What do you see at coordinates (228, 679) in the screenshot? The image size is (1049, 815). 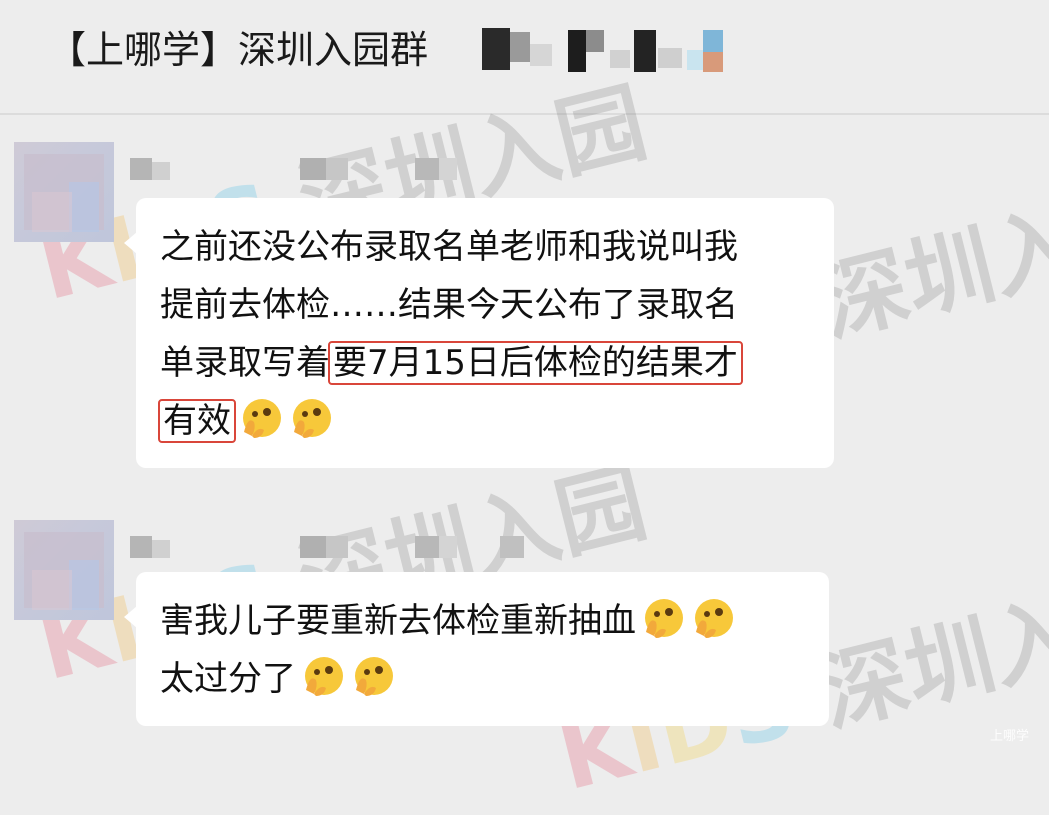 I see `message-text: 太过分了` at bounding box center [228, 679].